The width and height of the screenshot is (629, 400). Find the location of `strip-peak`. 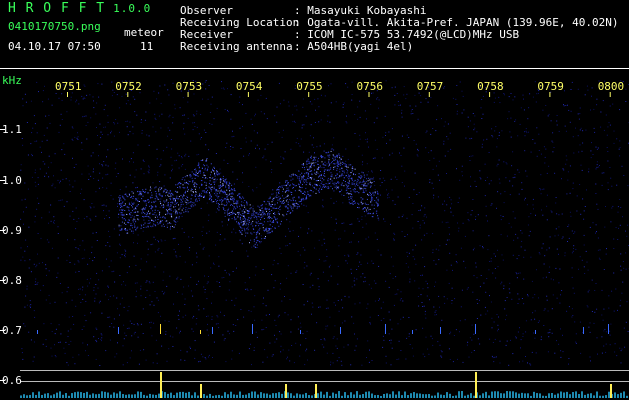

strip-peak is located at coordinates (316, 391).